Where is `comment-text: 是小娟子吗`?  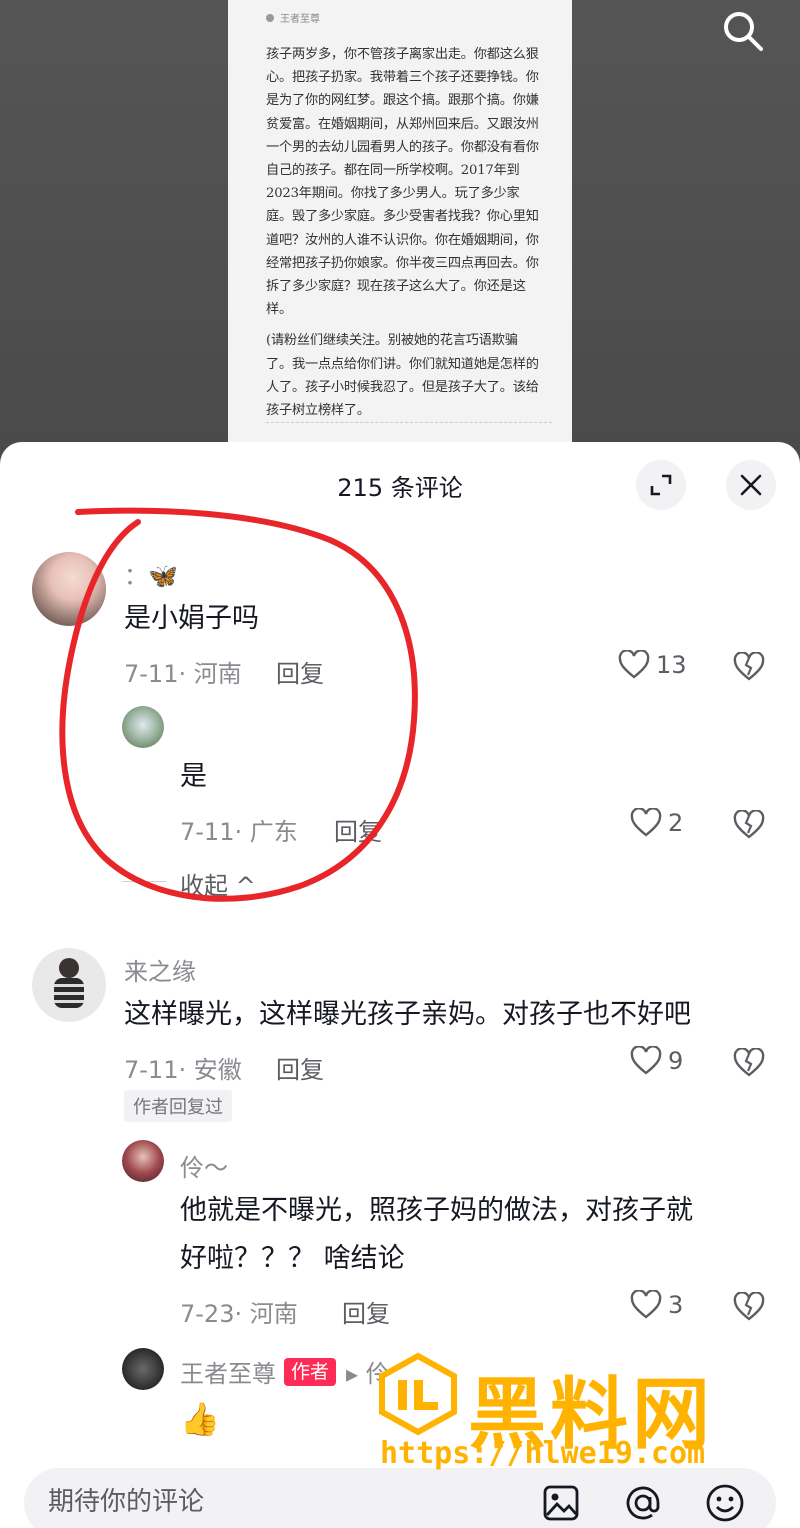 comment-text: 是小娟子吗 is located at coordinates (191, 618).